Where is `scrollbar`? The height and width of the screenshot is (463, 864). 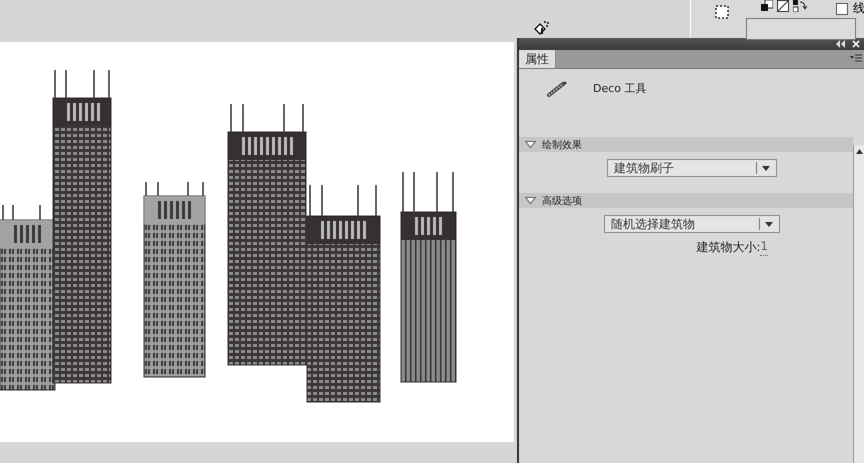 scrollbar is located at coordinates (858, 304).